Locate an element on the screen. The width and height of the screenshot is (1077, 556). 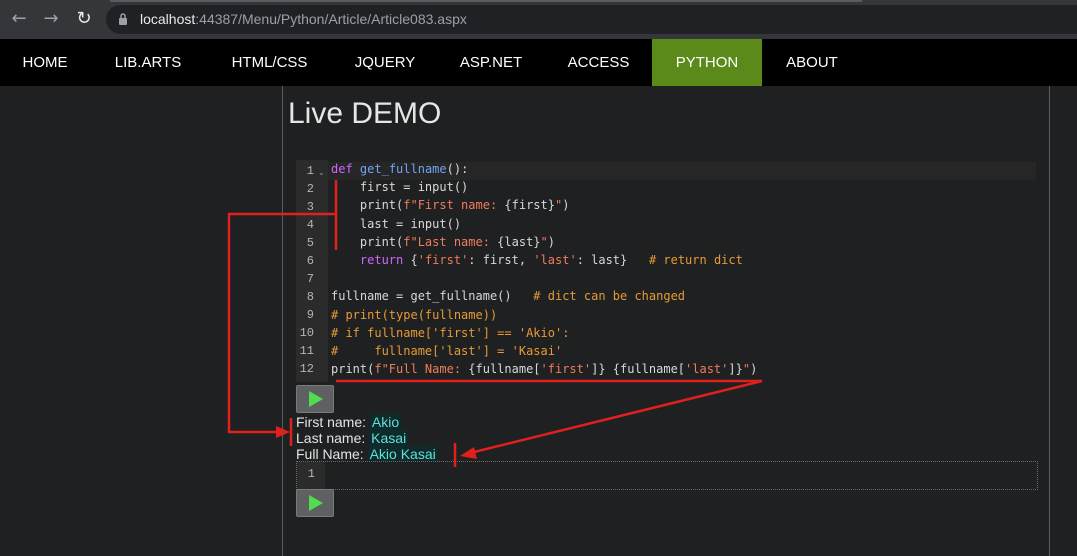
line-number: 2 is located at coordinates (310, 189).